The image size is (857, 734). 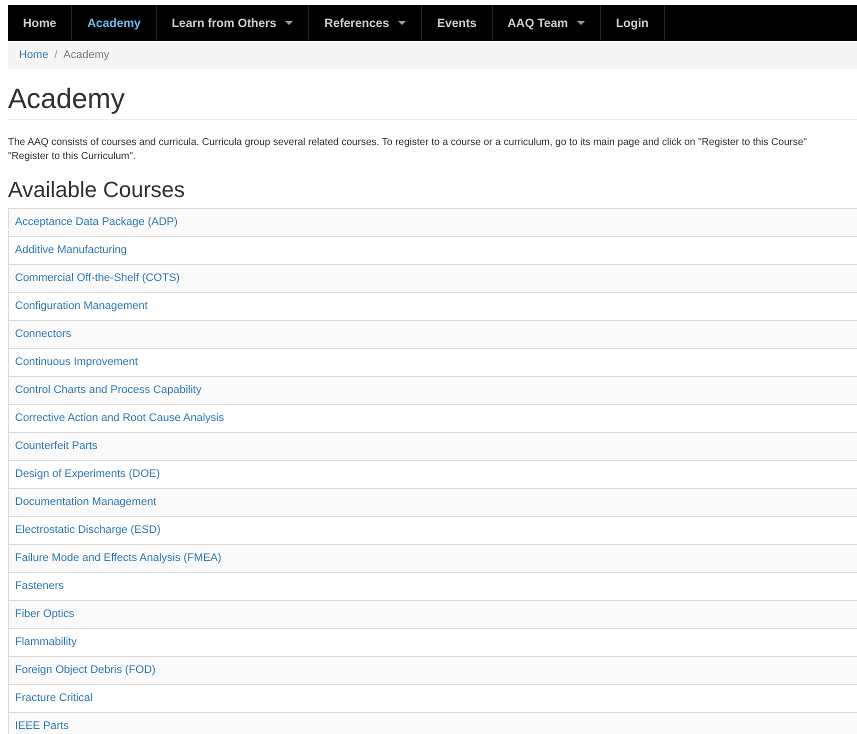 I want to click on course-link: Electrostatic Discharge (ESD), so click(x=87, y=530).